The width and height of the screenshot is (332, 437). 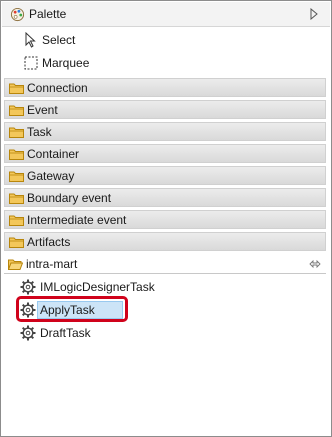 I want to click on annotation-highlight-box, so click(x=72, y=309).